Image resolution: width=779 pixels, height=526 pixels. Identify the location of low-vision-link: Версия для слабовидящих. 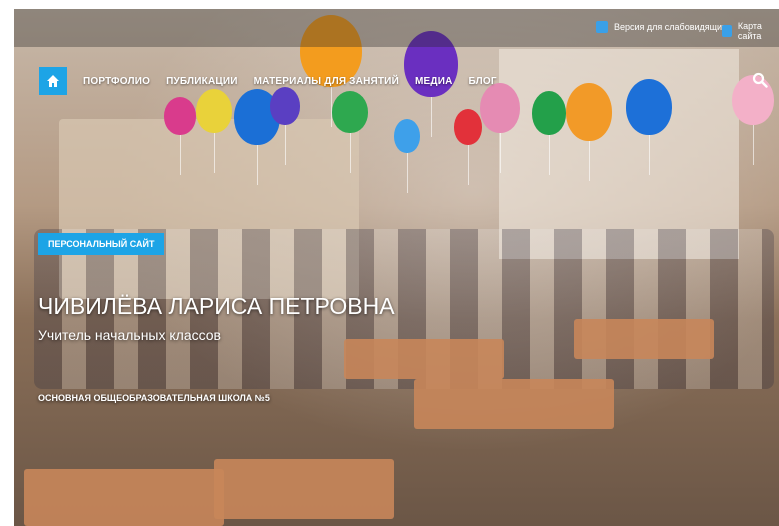
(661, 27).